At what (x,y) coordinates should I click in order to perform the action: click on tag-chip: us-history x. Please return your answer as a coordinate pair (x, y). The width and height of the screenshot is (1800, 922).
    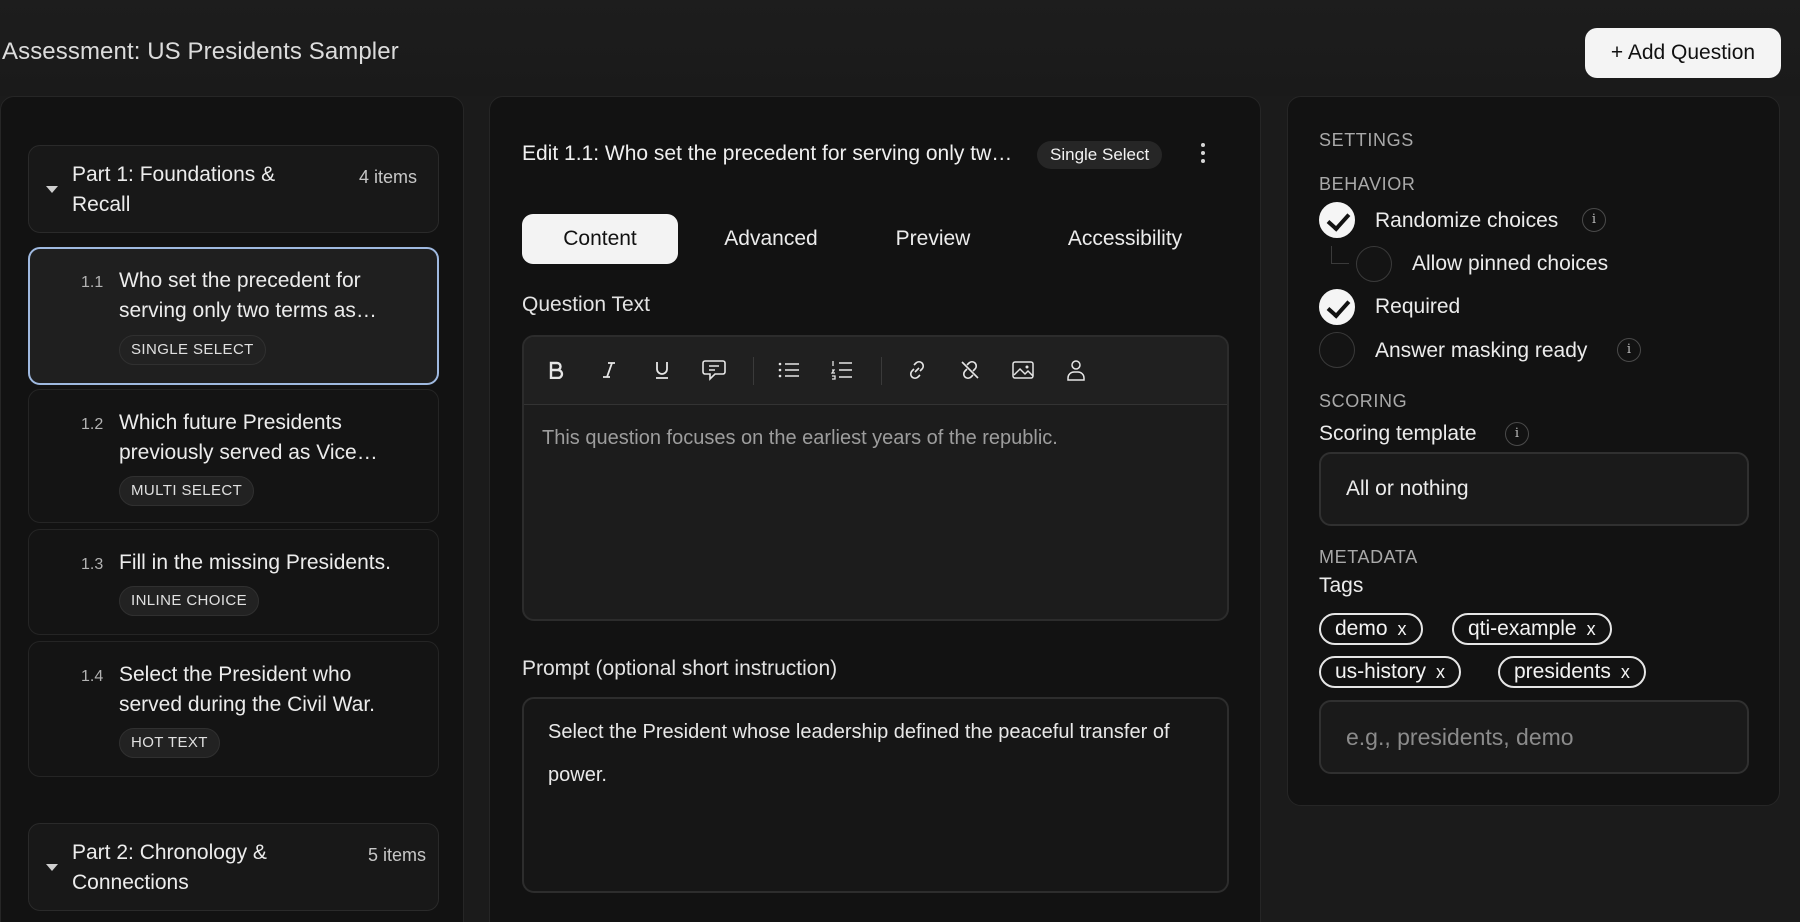
    Looking at the image, I should click on (1390, 672).